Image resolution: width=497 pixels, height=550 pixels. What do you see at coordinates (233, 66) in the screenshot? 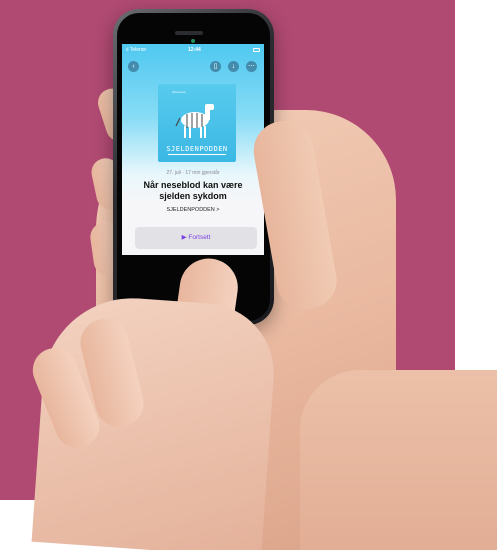
I see `download-icon: ↓` at bounding box center [233, 66].